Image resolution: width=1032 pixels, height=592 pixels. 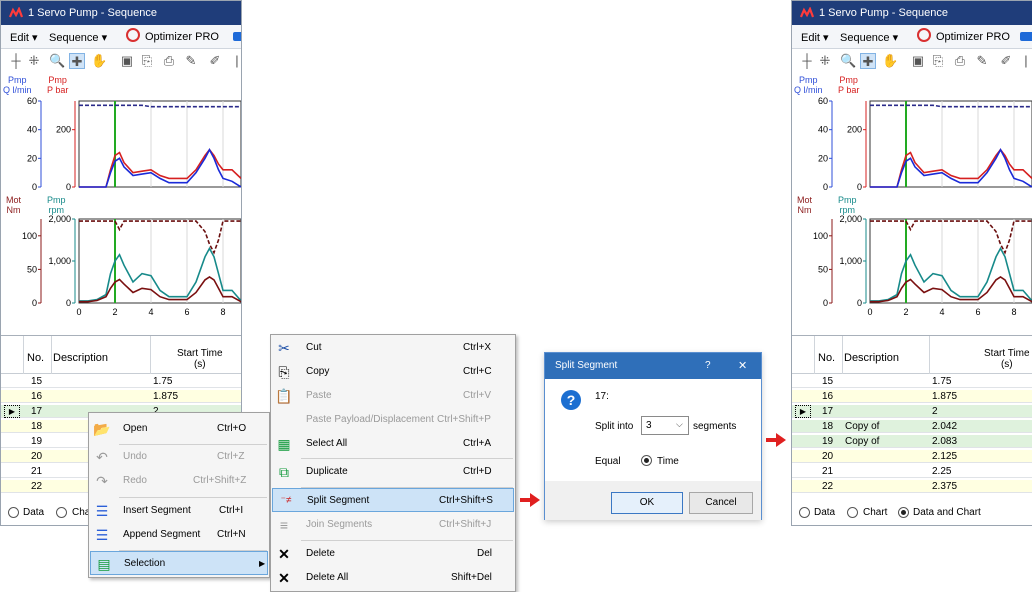 What do you see at coordinates (823, 130) in the screenshot?
I see `y-tick-label: 40` at bounding box center [823, 130].